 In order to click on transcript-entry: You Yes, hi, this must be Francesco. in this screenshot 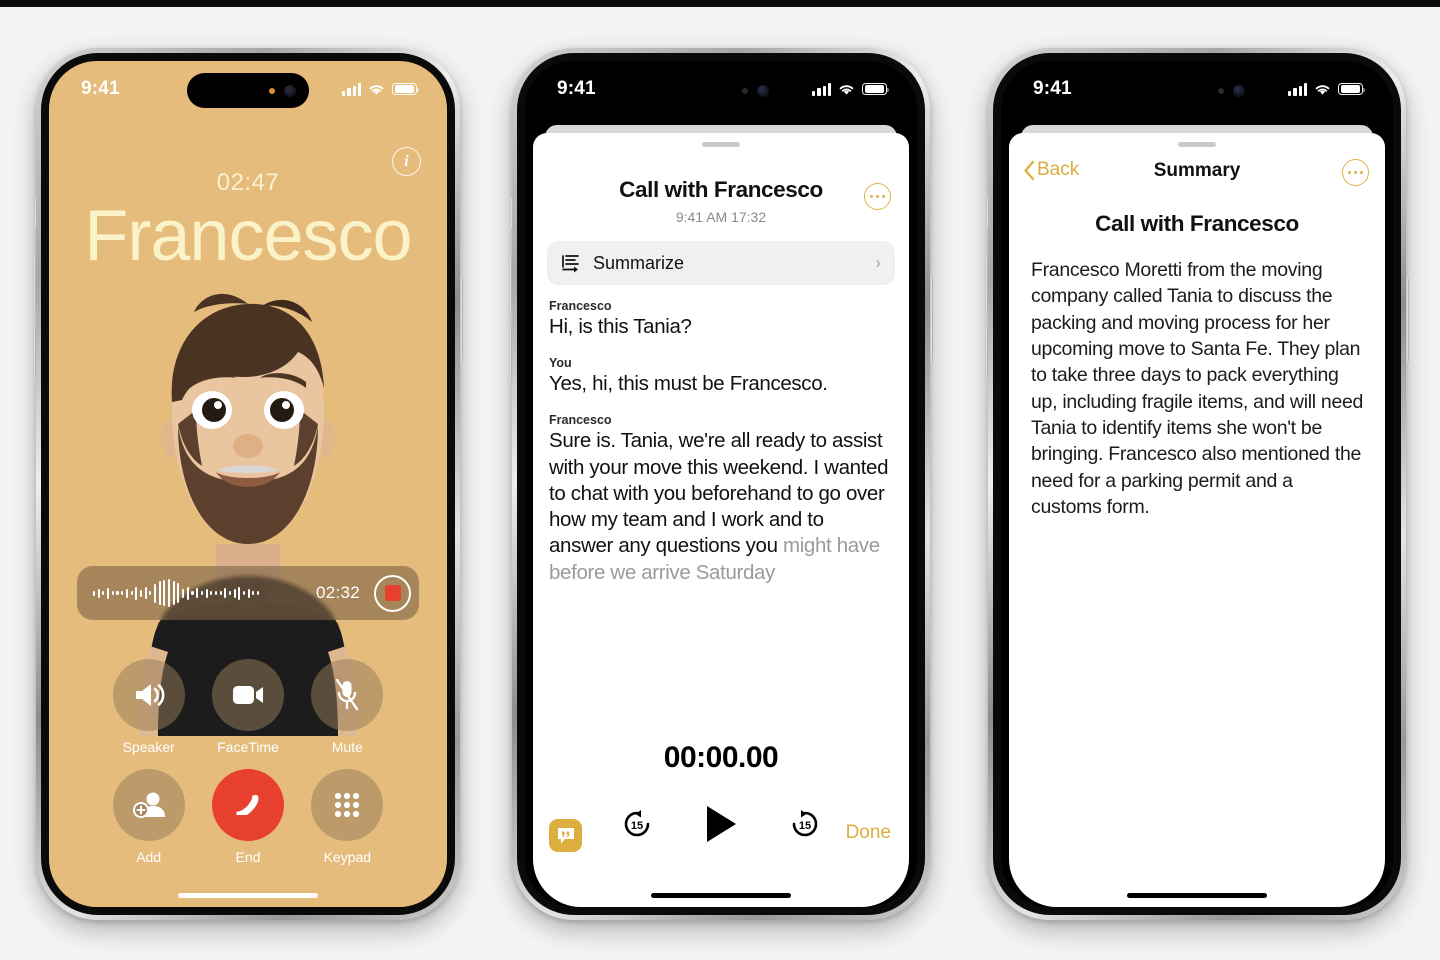, I will do `click(721, 376)`.